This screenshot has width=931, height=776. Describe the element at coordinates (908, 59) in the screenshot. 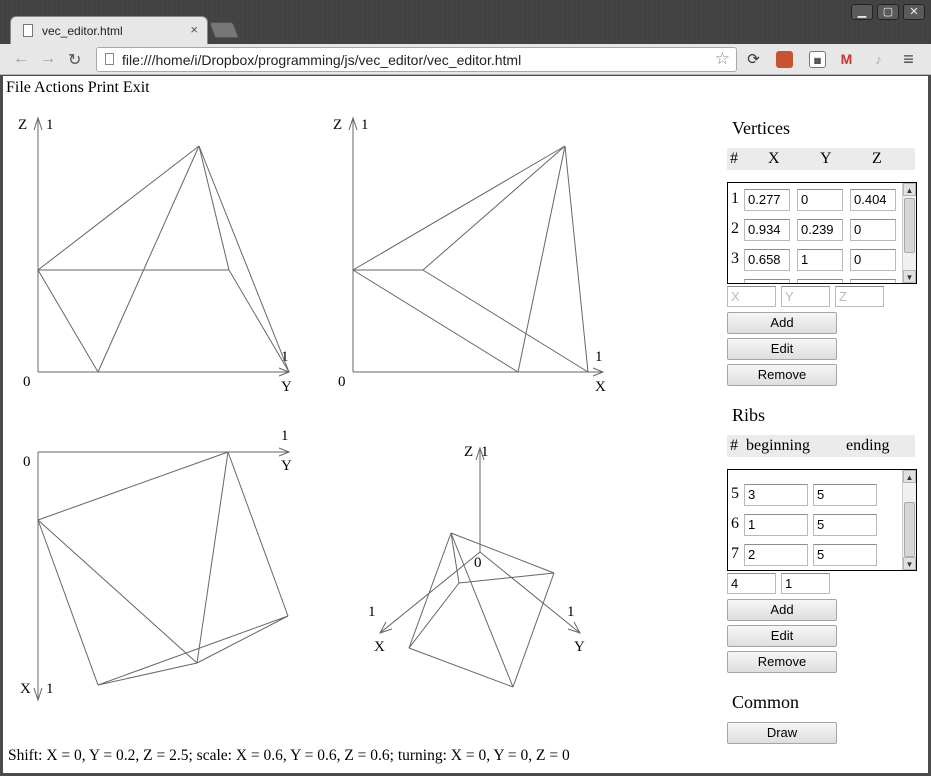

I see `menu-icon: ≡` at that location.